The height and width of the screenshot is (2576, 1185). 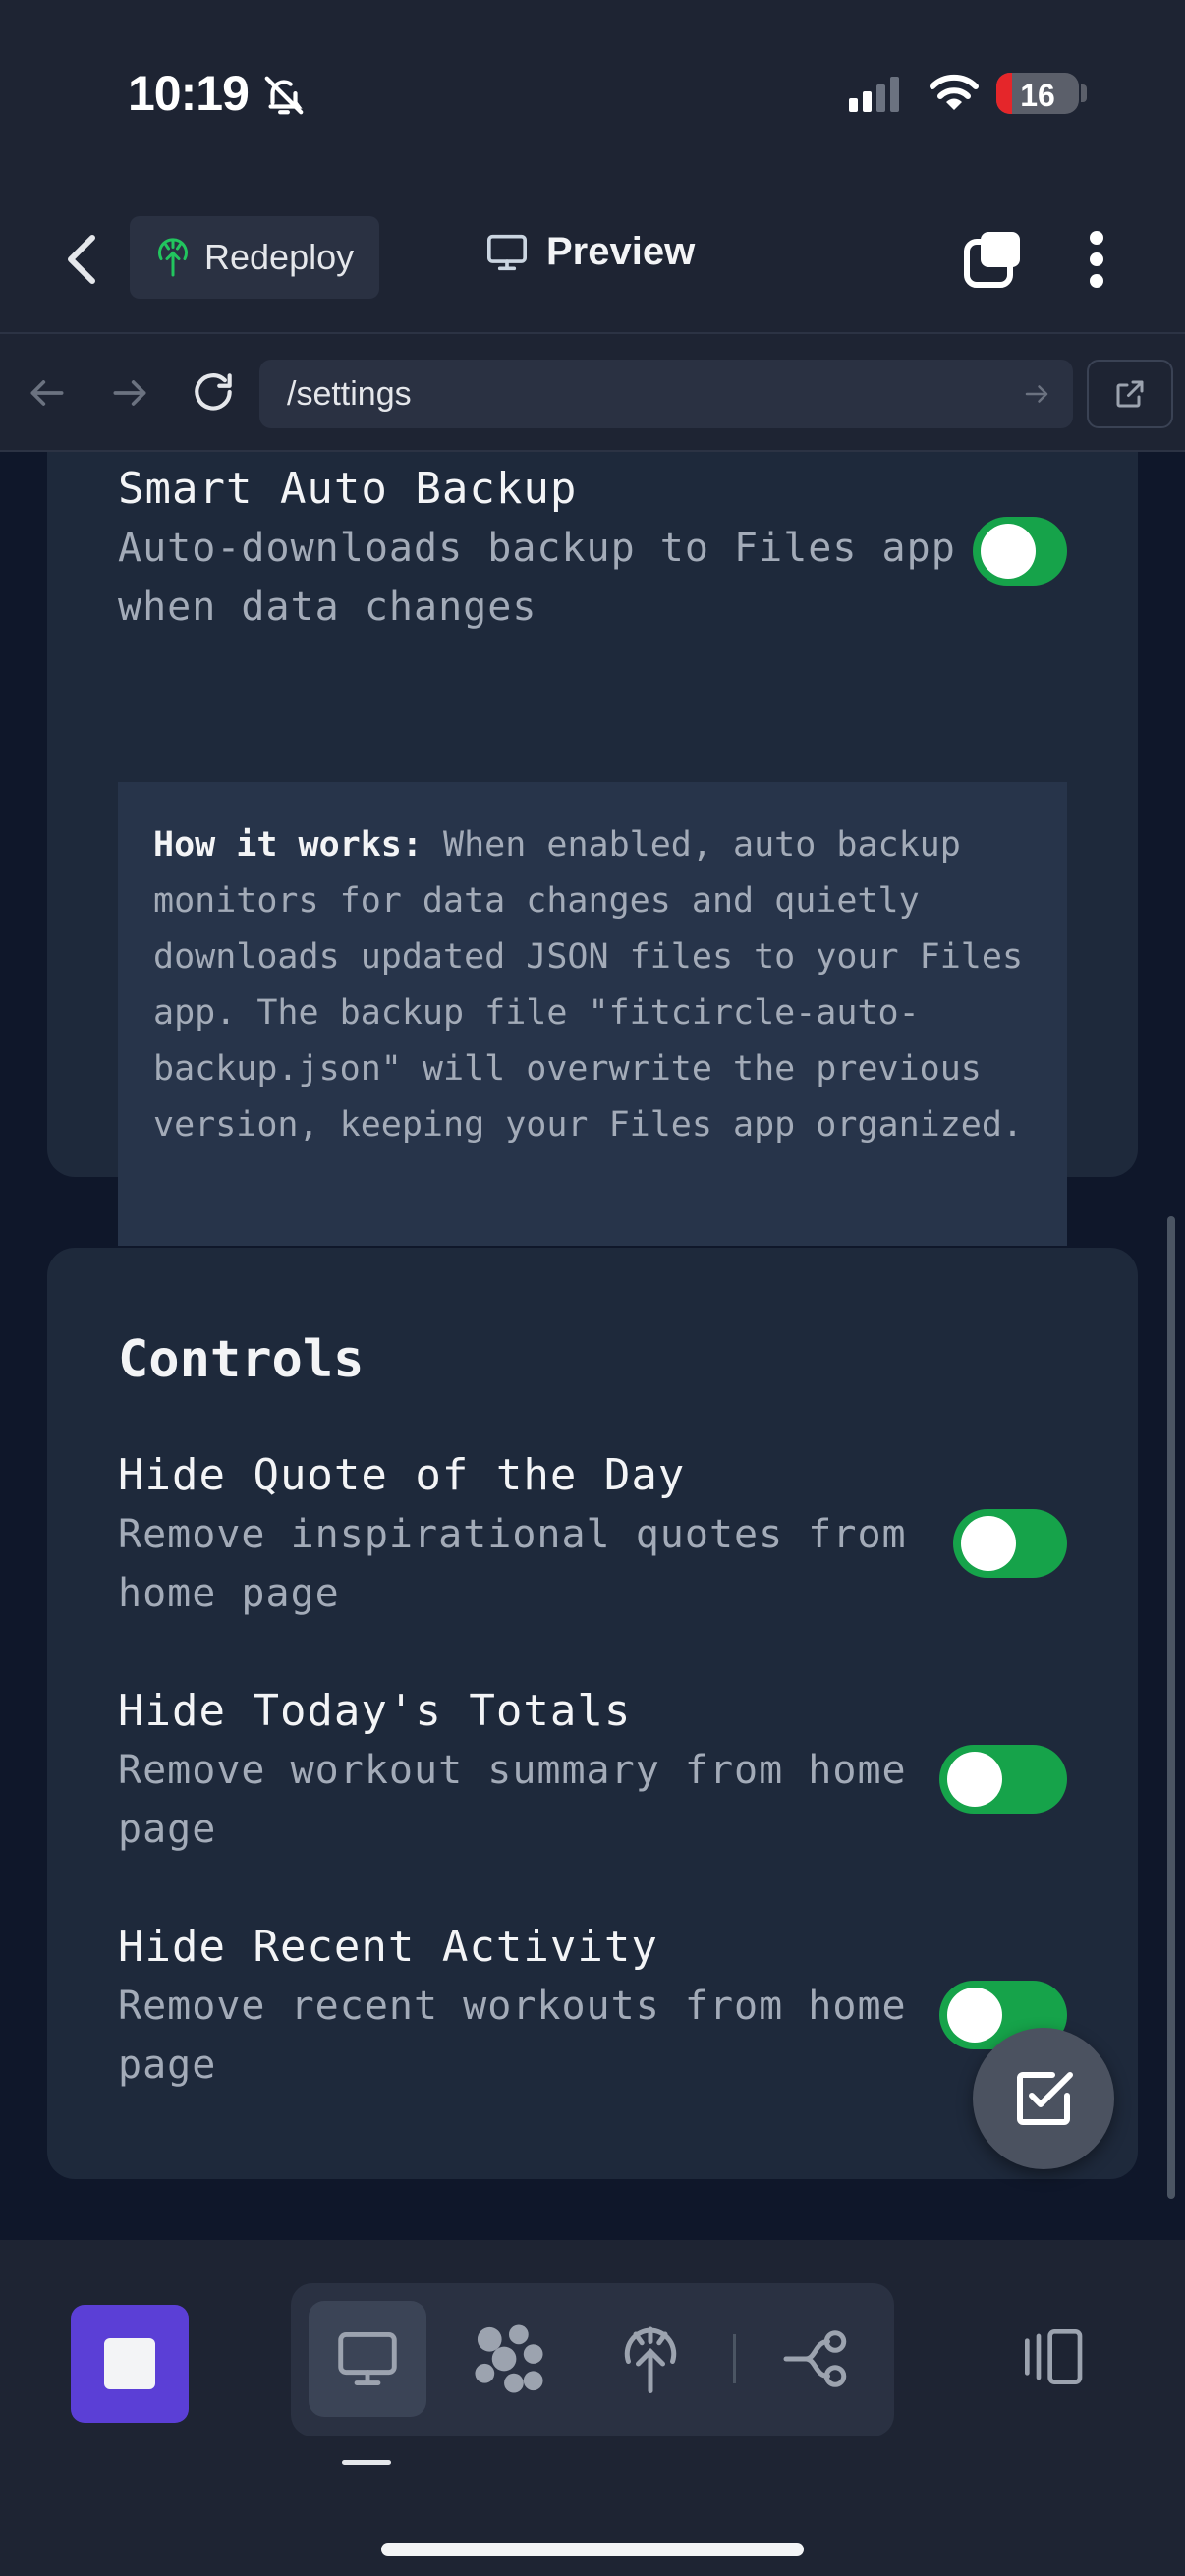 I want to click on view-switcher, so click(x=592, y=2359).